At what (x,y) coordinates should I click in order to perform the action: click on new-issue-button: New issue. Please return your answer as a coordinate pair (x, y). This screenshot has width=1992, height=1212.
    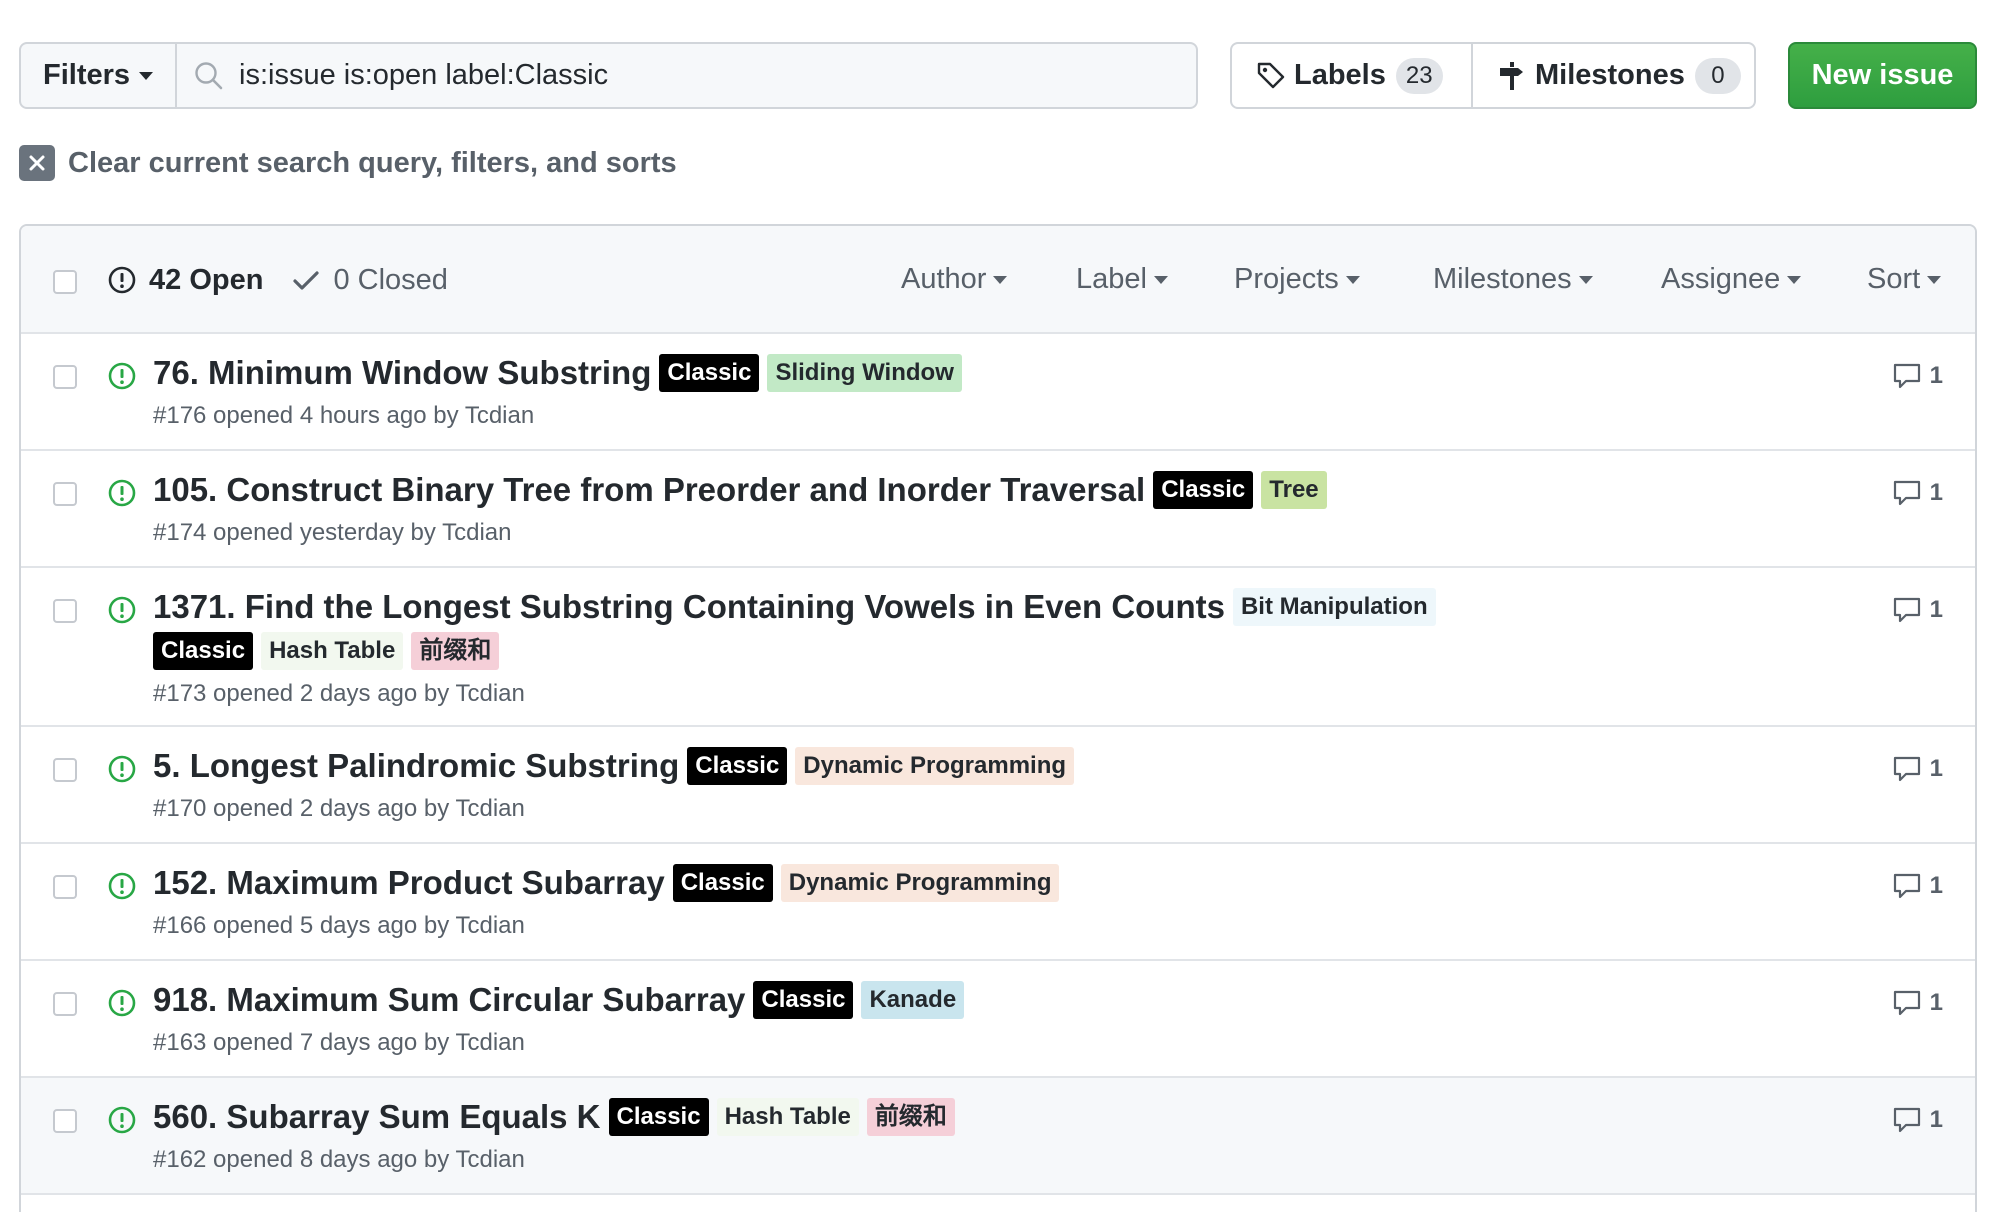
    Looking at the image, I should click on (1882, 75).